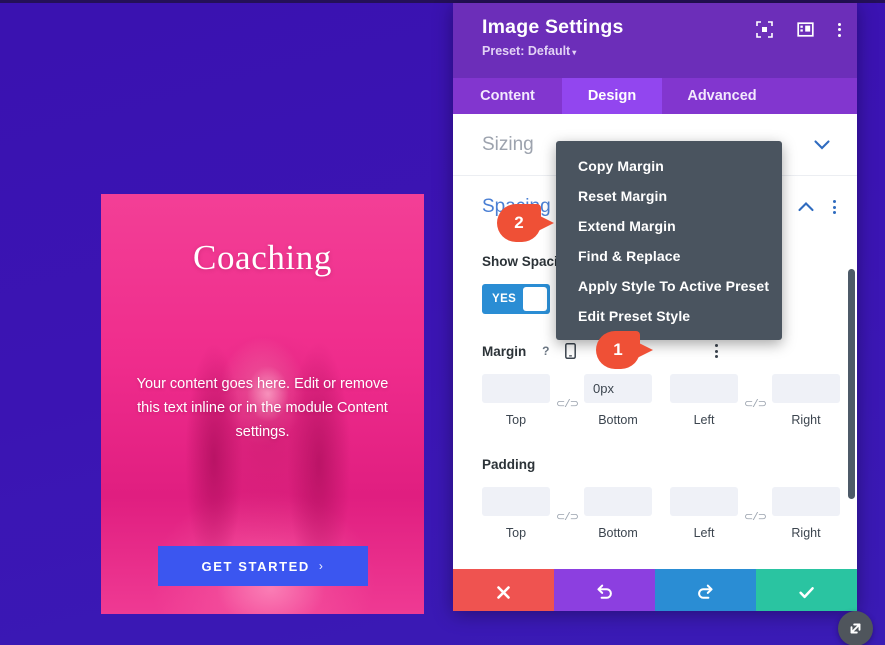 This screenshot has height=645, width=885. I want to click on padding-group-header: Padding, so click(659, 464).